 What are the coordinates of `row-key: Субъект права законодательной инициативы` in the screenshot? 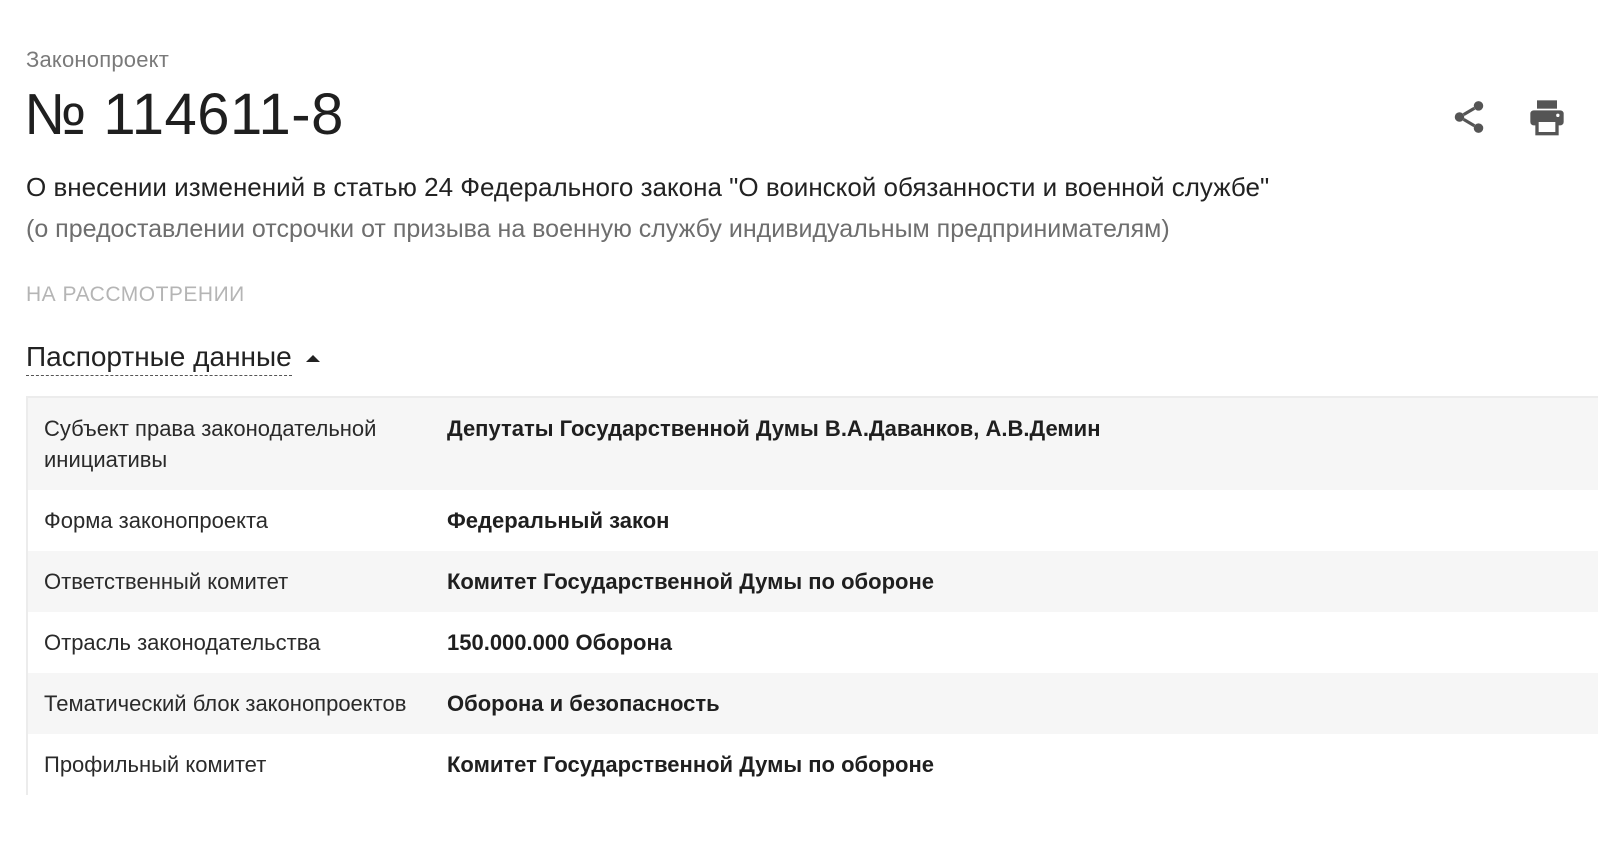 It's located at (210, 444).